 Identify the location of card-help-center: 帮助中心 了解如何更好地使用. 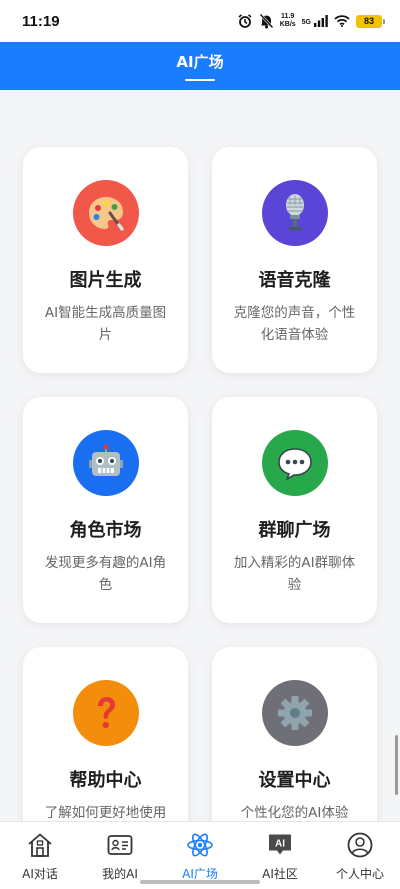
(105, 734).